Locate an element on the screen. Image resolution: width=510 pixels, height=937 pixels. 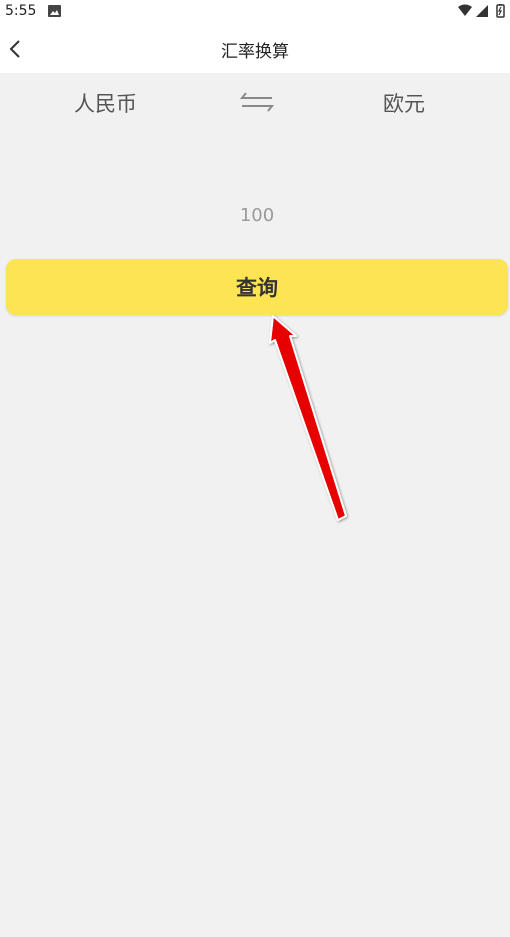
wifi-icon is located at coordinates (465, 10).